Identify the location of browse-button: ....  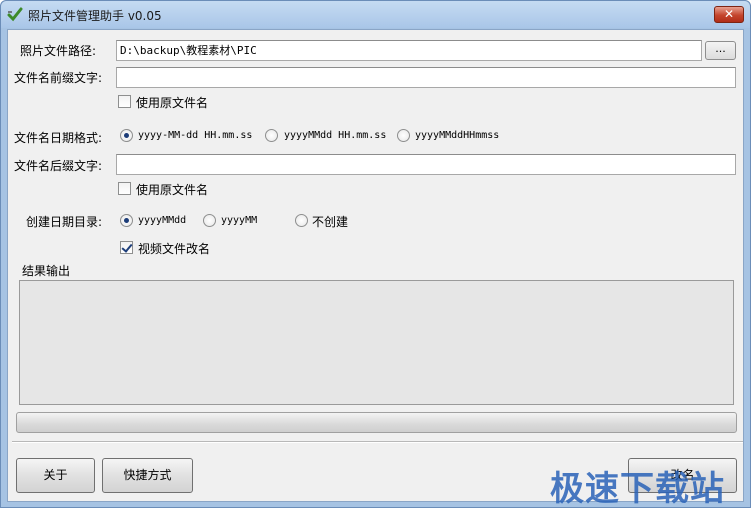
(720, 50).